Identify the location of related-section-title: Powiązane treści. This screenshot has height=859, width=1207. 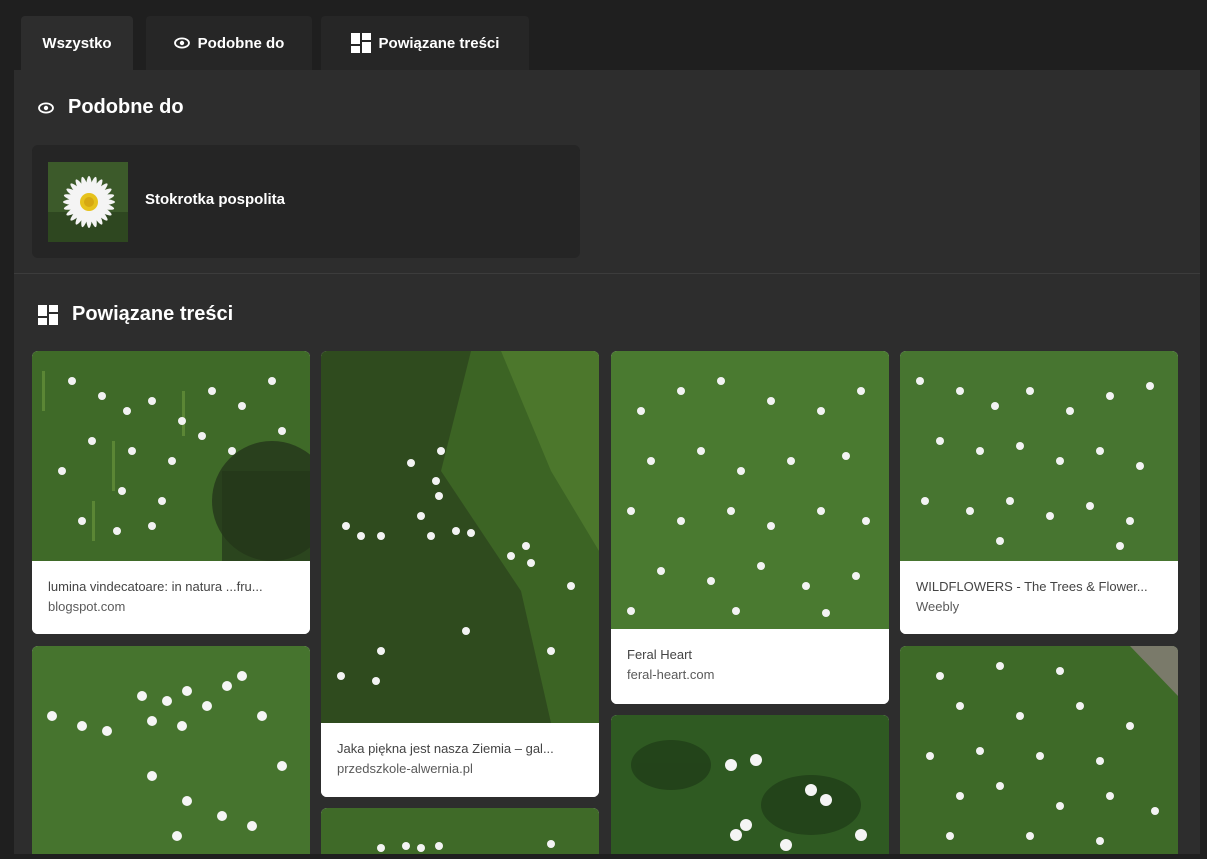
(135, 314).